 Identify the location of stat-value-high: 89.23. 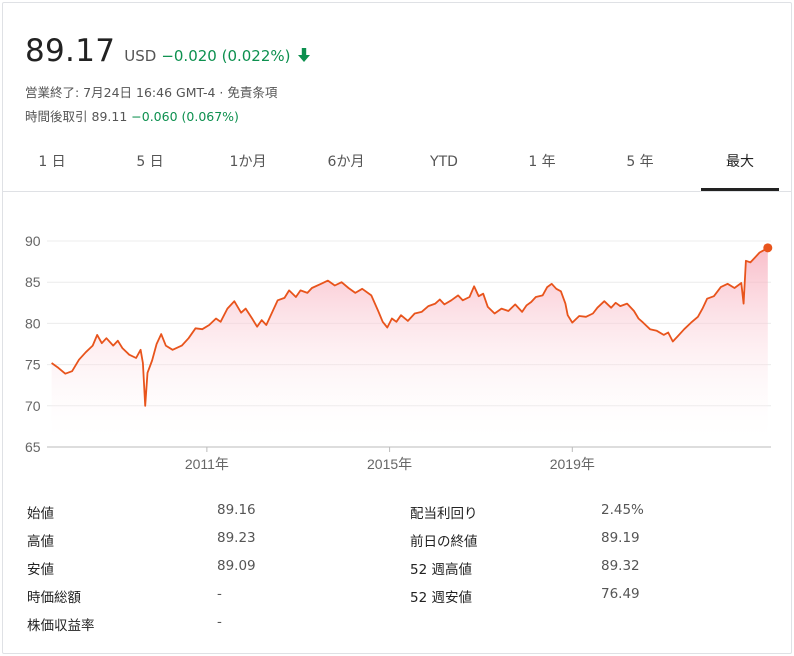
(236, 538).